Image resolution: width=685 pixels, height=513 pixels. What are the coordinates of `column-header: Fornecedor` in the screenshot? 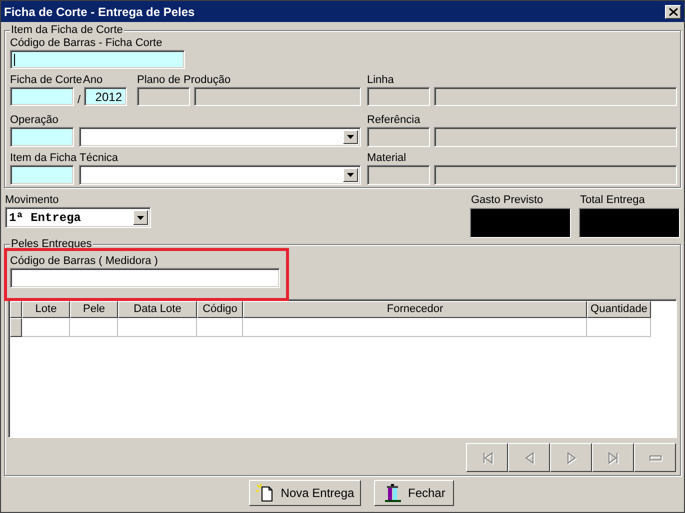 It's located at (415, 309).